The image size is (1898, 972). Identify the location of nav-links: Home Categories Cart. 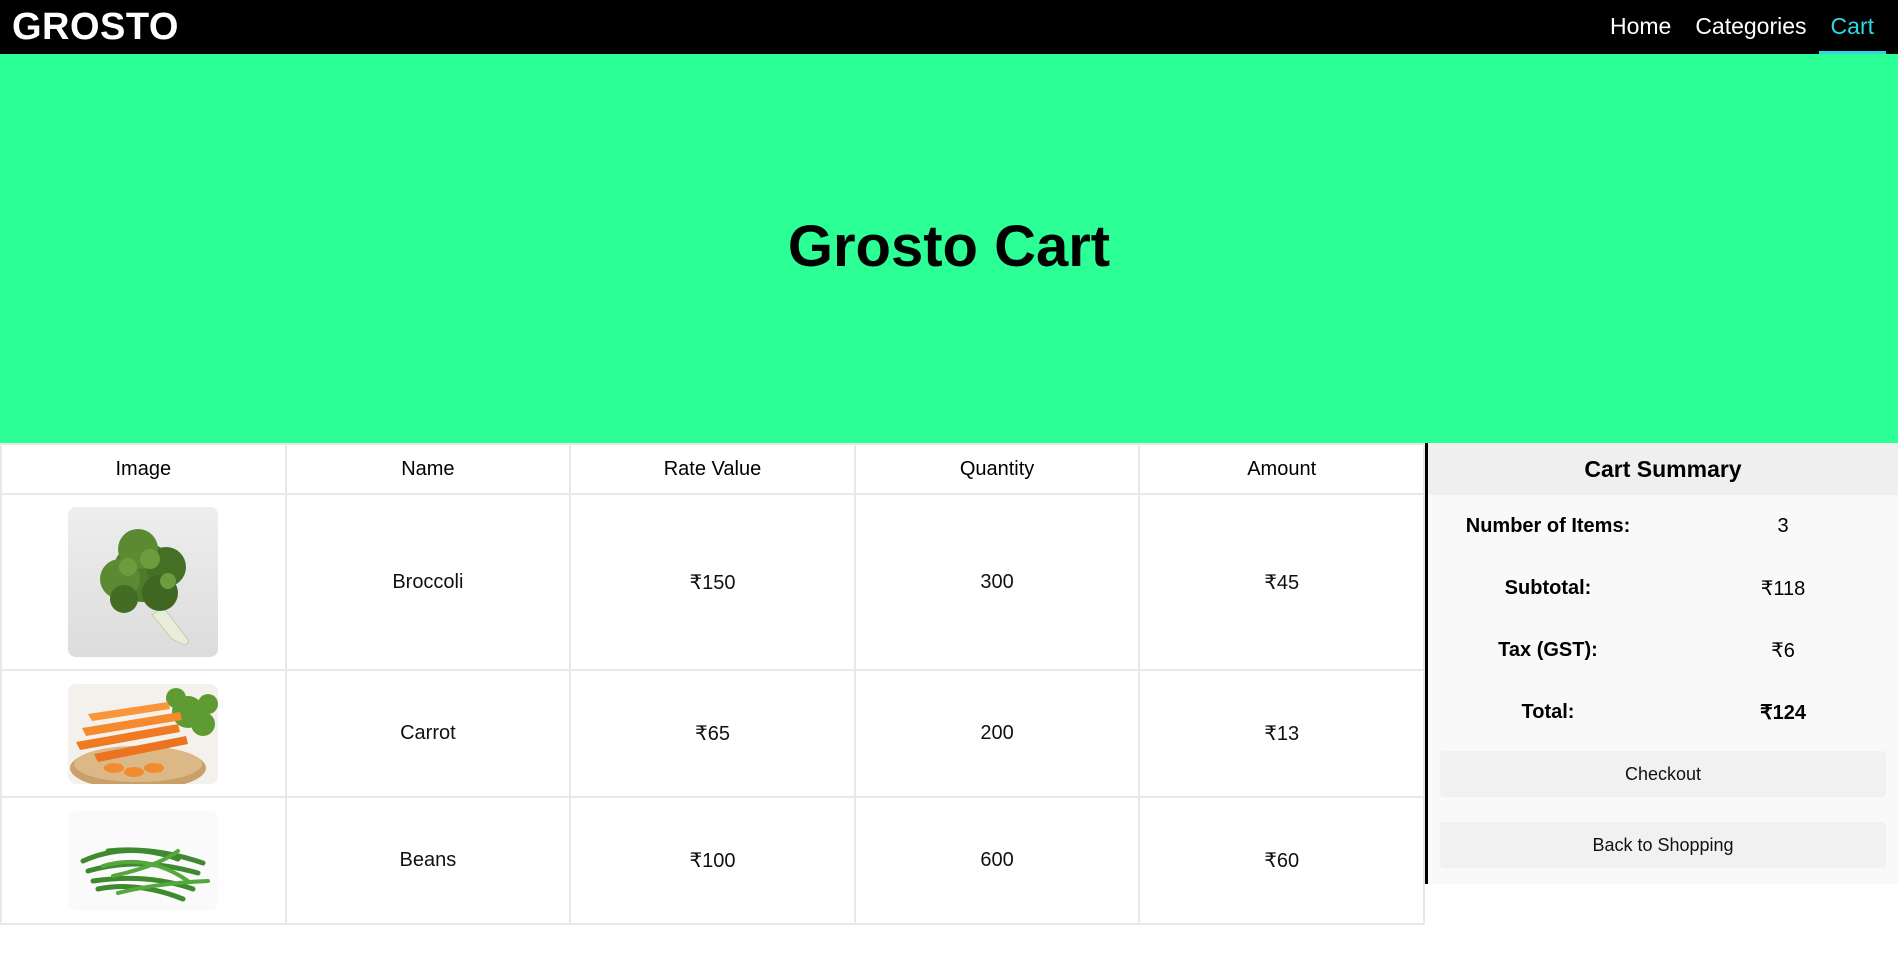
(1742, 27).